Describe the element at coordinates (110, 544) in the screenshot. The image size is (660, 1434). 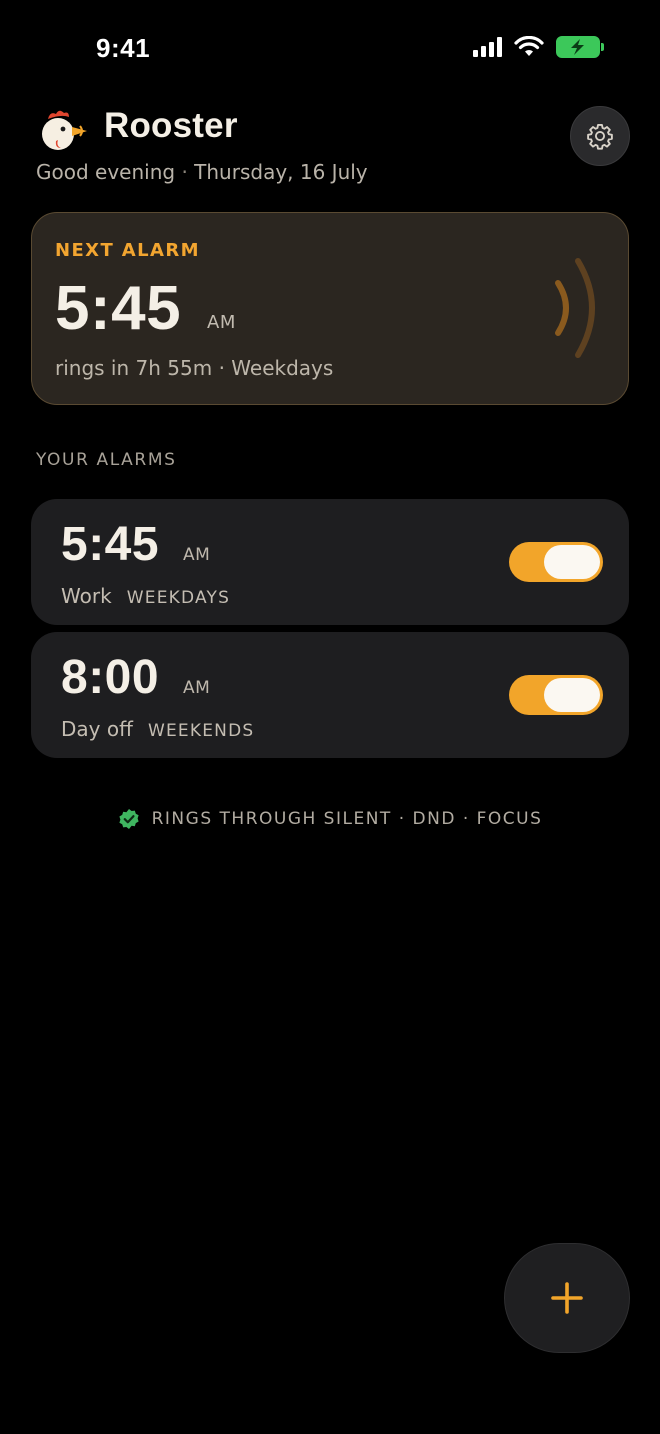
I see `alarm-time: 5:45` at that location.